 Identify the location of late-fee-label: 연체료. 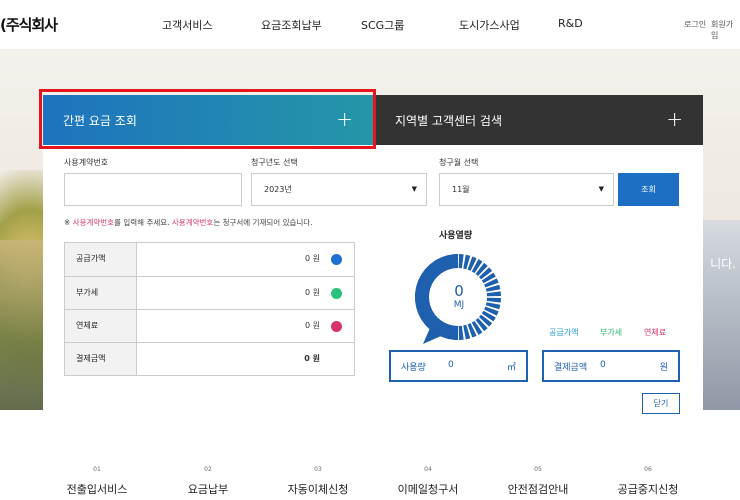
(101, 326).